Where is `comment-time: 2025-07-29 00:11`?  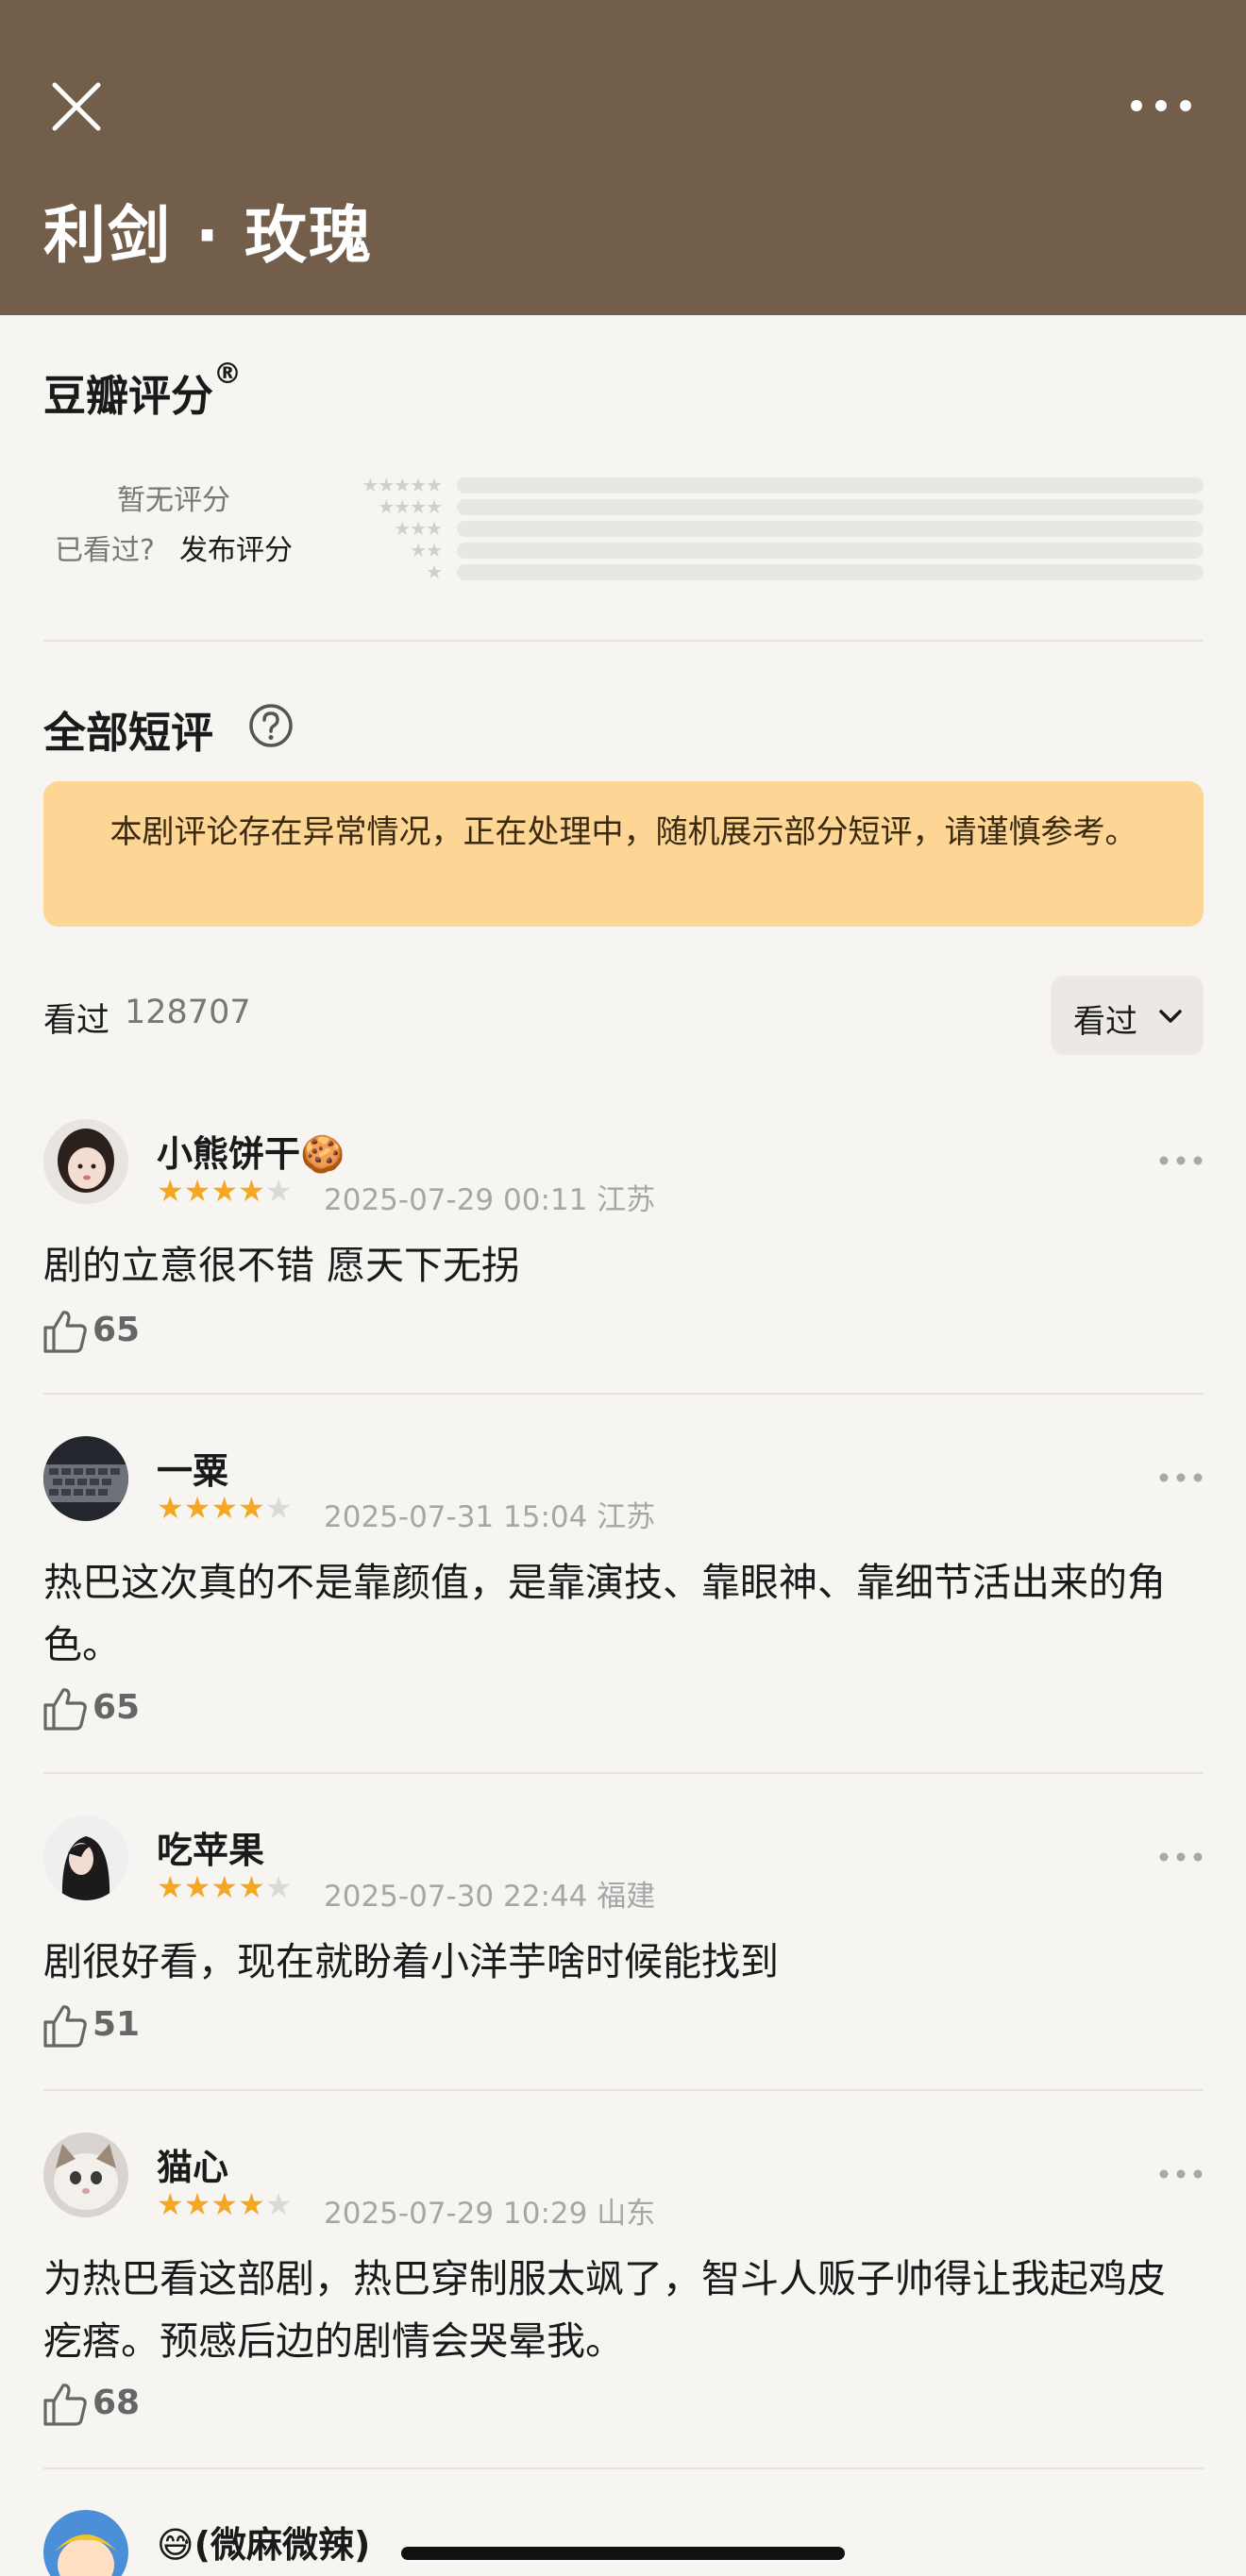 comment-time: 2025-07-29 00:11 is located at coordinates (456, 1200).